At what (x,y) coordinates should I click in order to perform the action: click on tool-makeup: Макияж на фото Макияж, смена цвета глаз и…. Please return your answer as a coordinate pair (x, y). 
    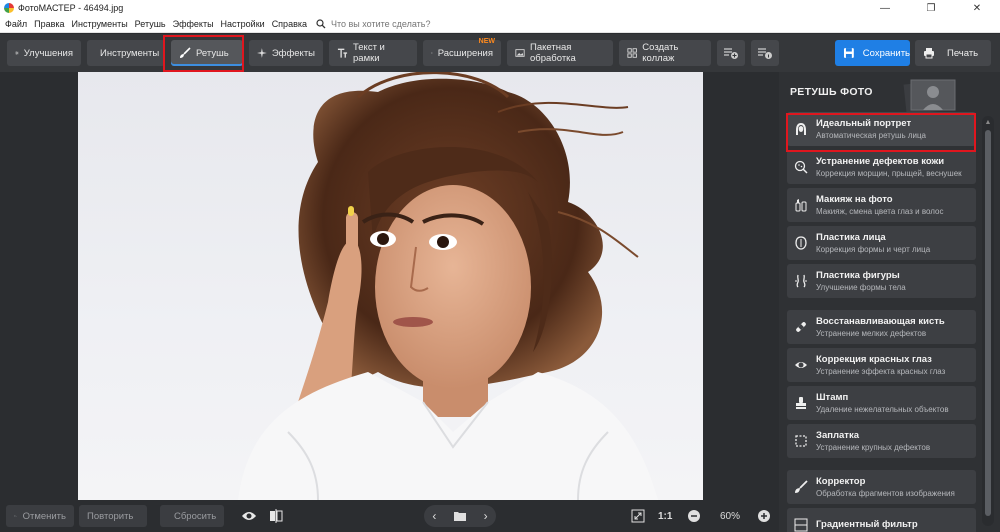
    Looking at the image, I should click on (881, 205).